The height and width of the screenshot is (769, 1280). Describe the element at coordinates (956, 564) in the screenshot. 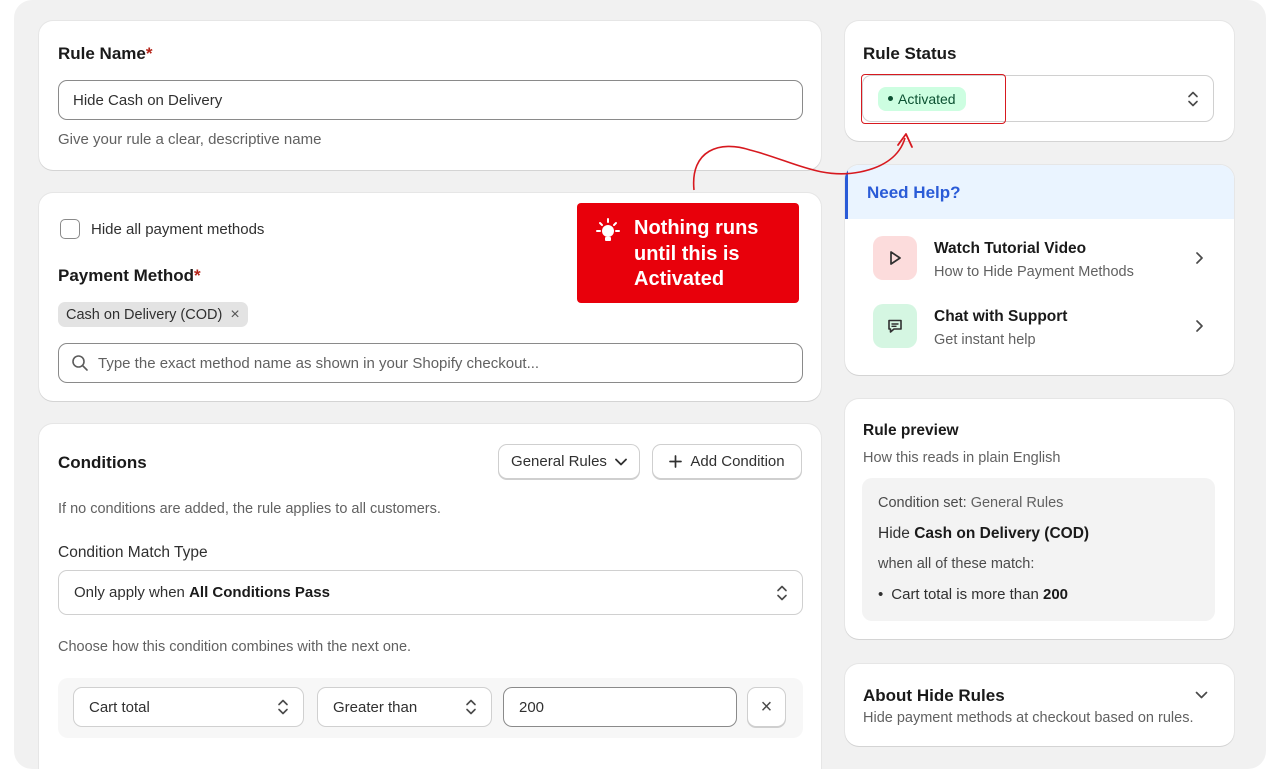

I see `when-line: when all of these match:` at that location.